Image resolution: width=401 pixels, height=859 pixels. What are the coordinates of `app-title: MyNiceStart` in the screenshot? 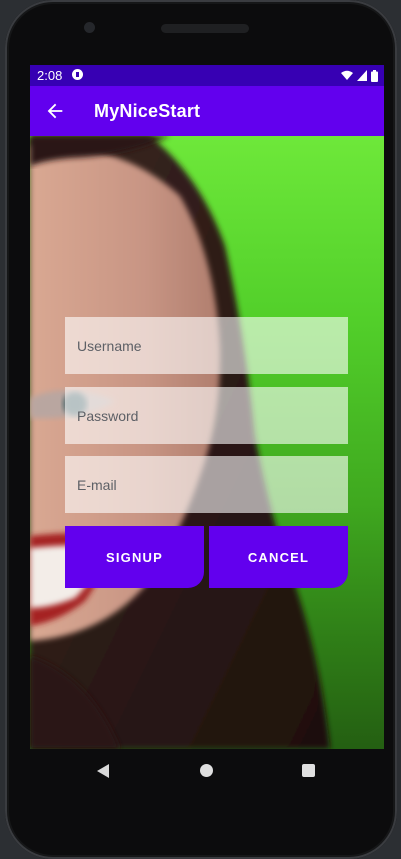 It's located at (147, 111).